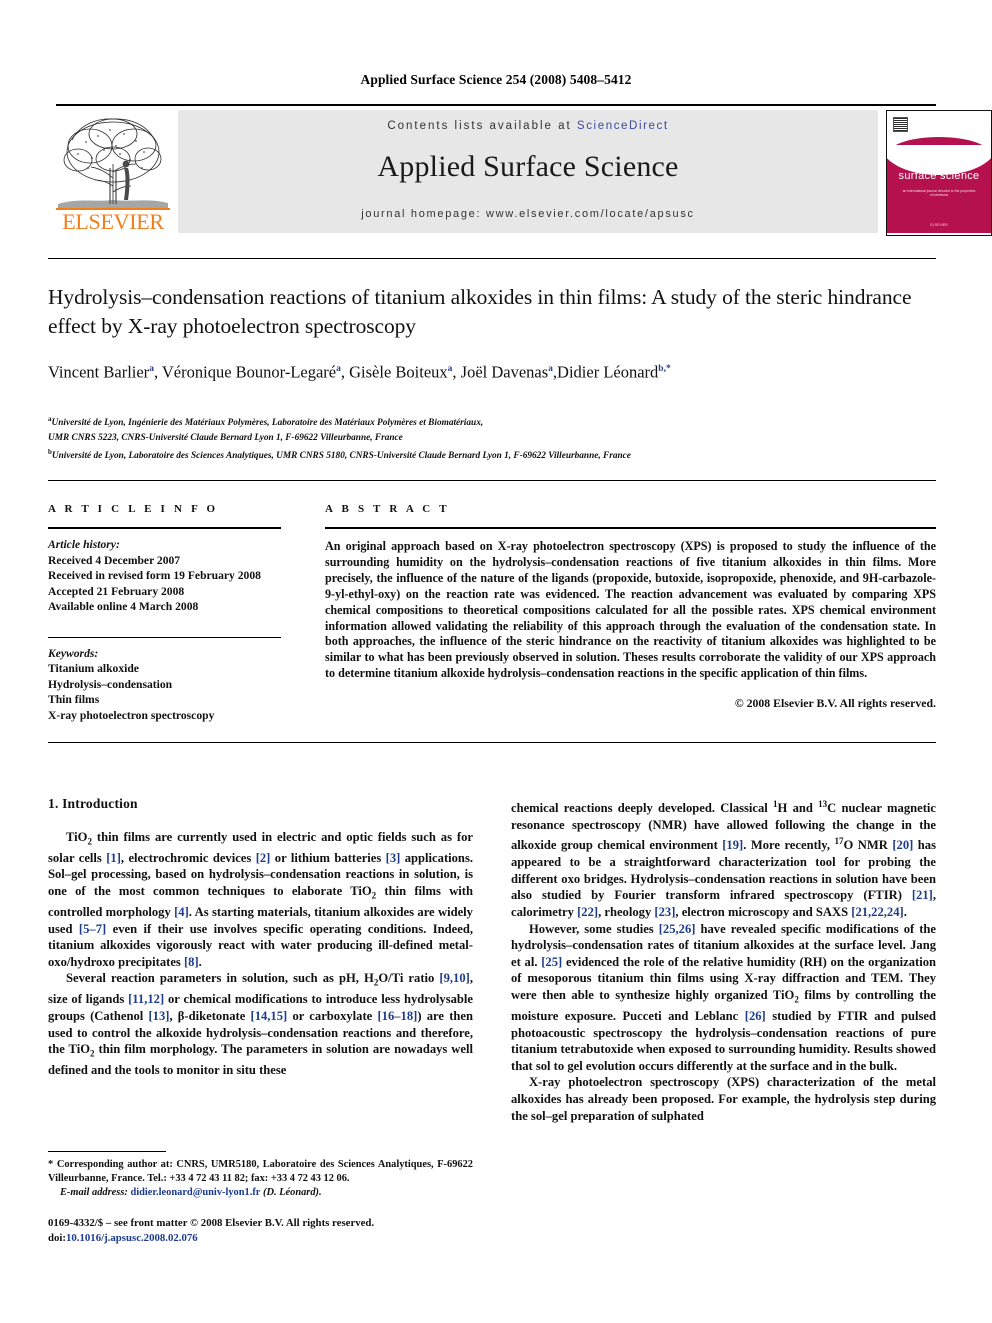 The width and height of the screenshot is (992, 1323). I want to click on citation-ref: [23], so click(664, 912).